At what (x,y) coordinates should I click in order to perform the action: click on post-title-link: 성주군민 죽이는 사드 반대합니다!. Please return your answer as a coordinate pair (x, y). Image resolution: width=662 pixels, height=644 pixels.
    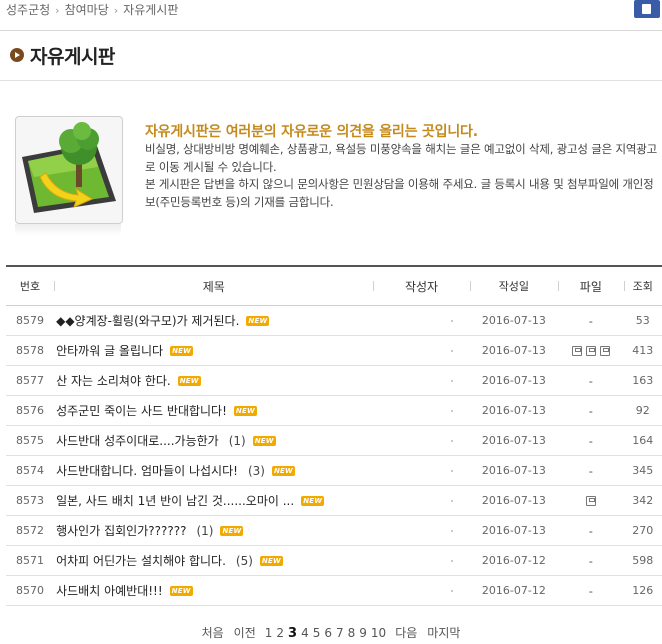
    Looking at the image, I should click on (141, 410).